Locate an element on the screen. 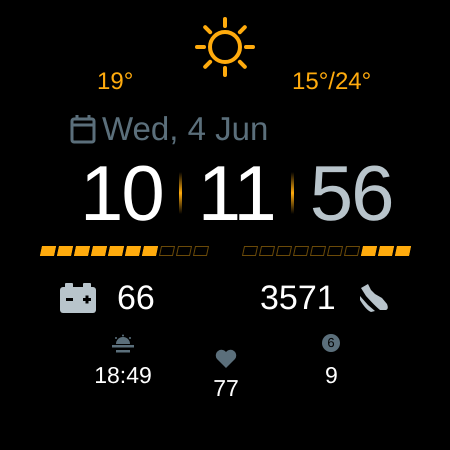 The width and height of the screenshot is (450, 450). hours-text: 10 is located at coordinates (121, 193).